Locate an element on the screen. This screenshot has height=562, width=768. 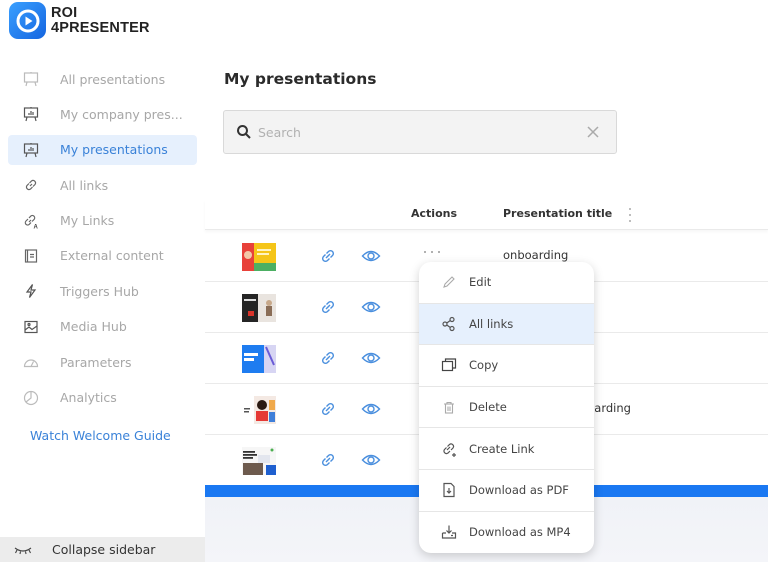
sidebar-item-label: Media Hub is located at coordinates (93, 327).